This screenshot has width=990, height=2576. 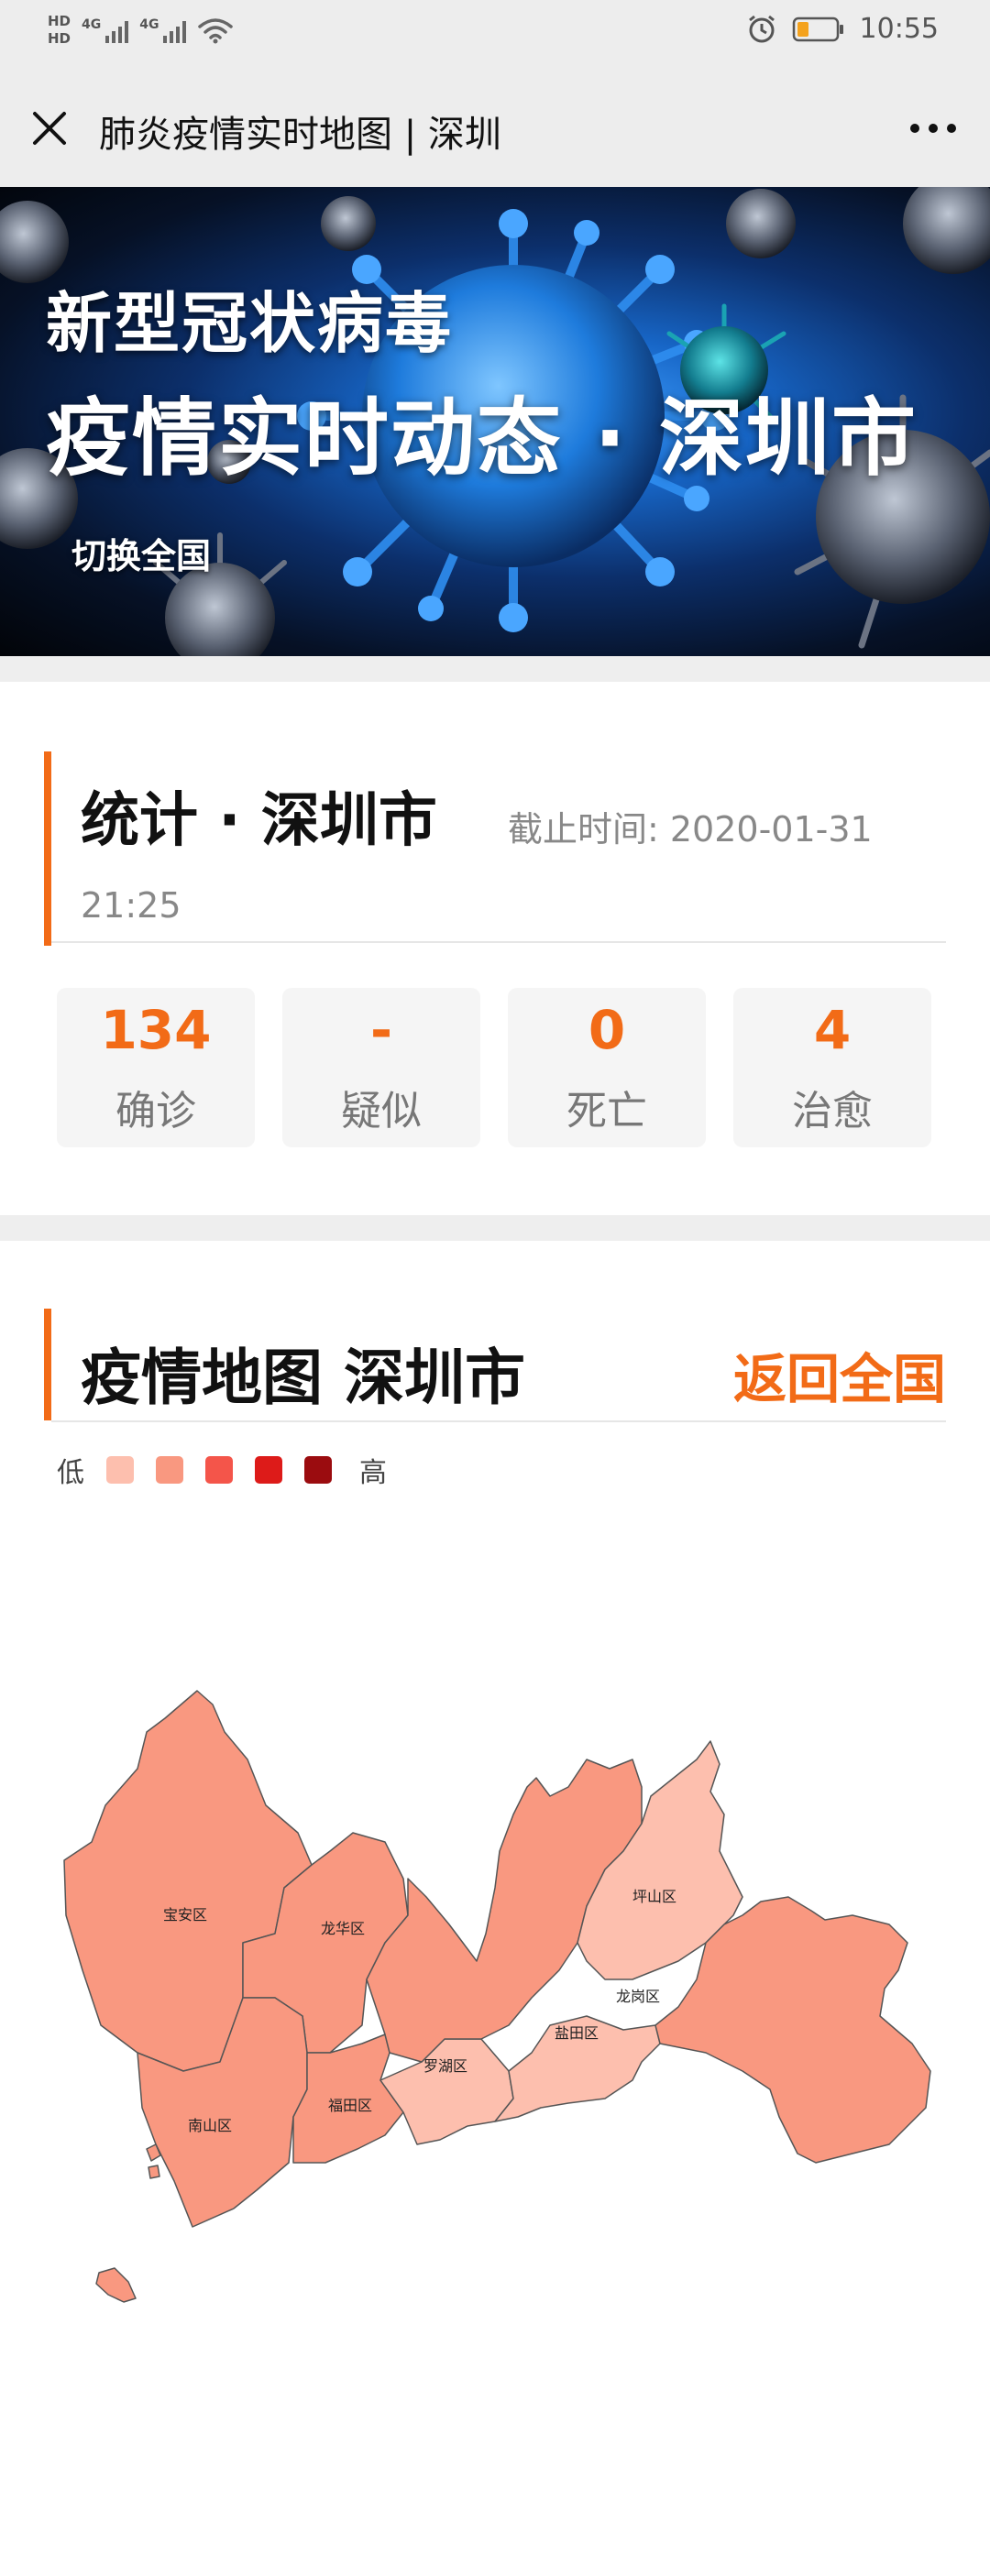 What do you see at coordinates (92, 24) in the screenshot?
I see `network-type-label: 4G` at bounding box center [92, 24].